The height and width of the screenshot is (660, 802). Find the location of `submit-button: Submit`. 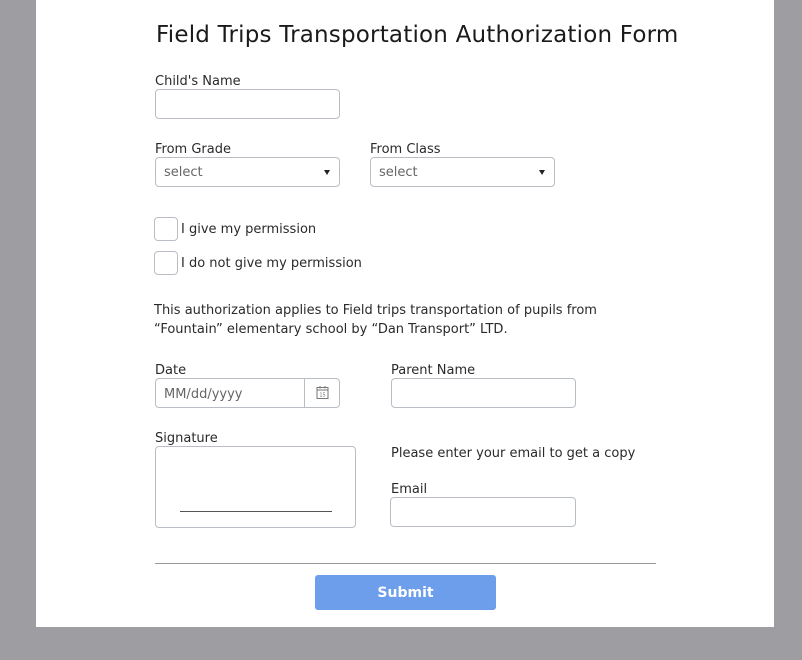

submit-button: Submit is located at coordinates (405, 592).